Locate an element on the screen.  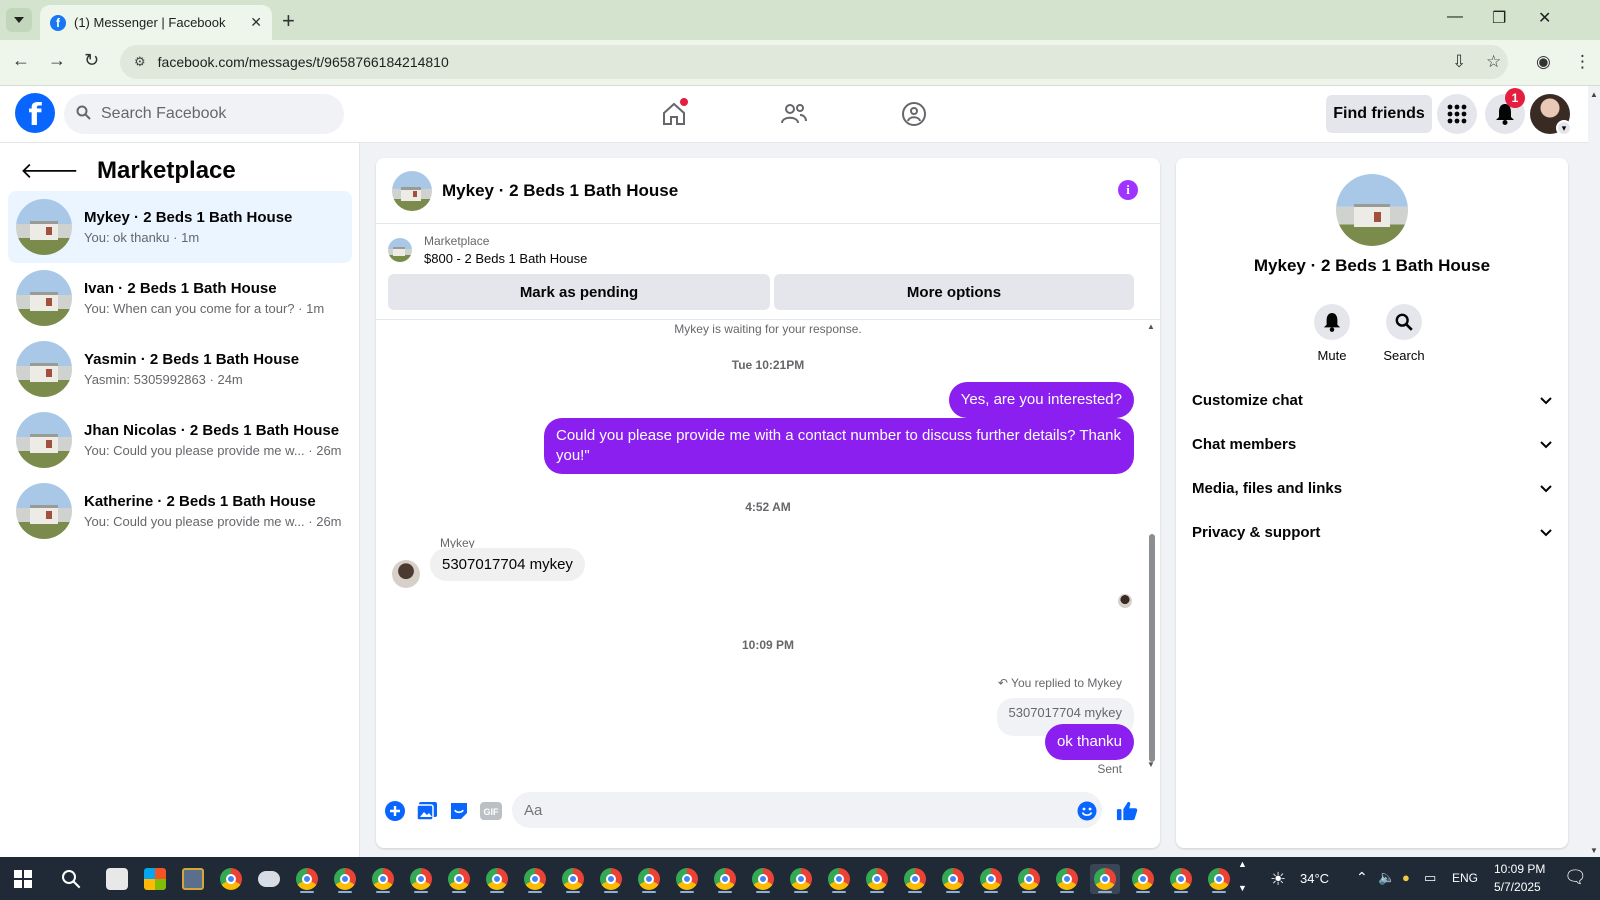
sender-avatar is located at coordinates (406, 574).